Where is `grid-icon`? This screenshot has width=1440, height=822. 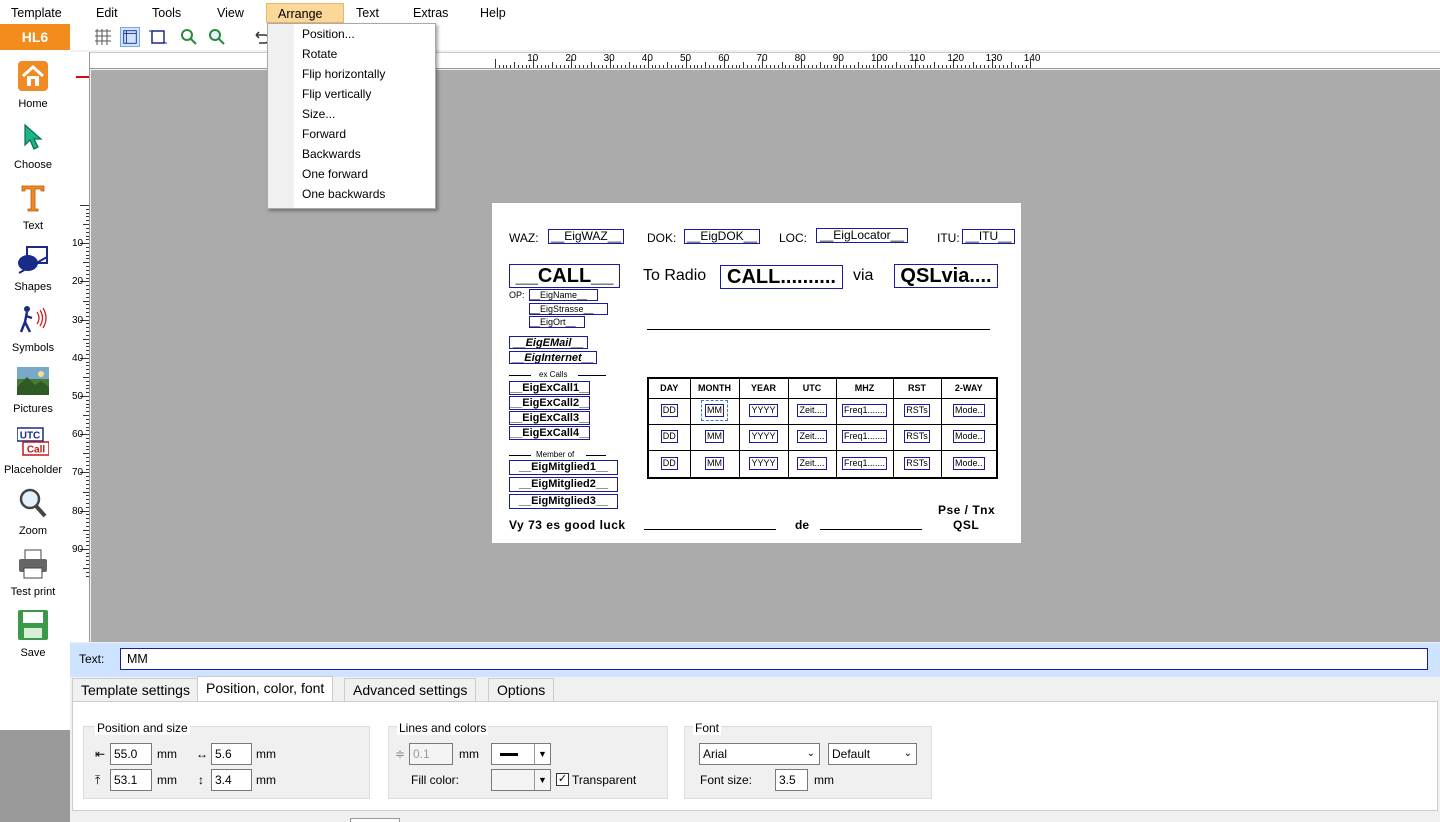
grid-icon is located at coordinates (103, 37).